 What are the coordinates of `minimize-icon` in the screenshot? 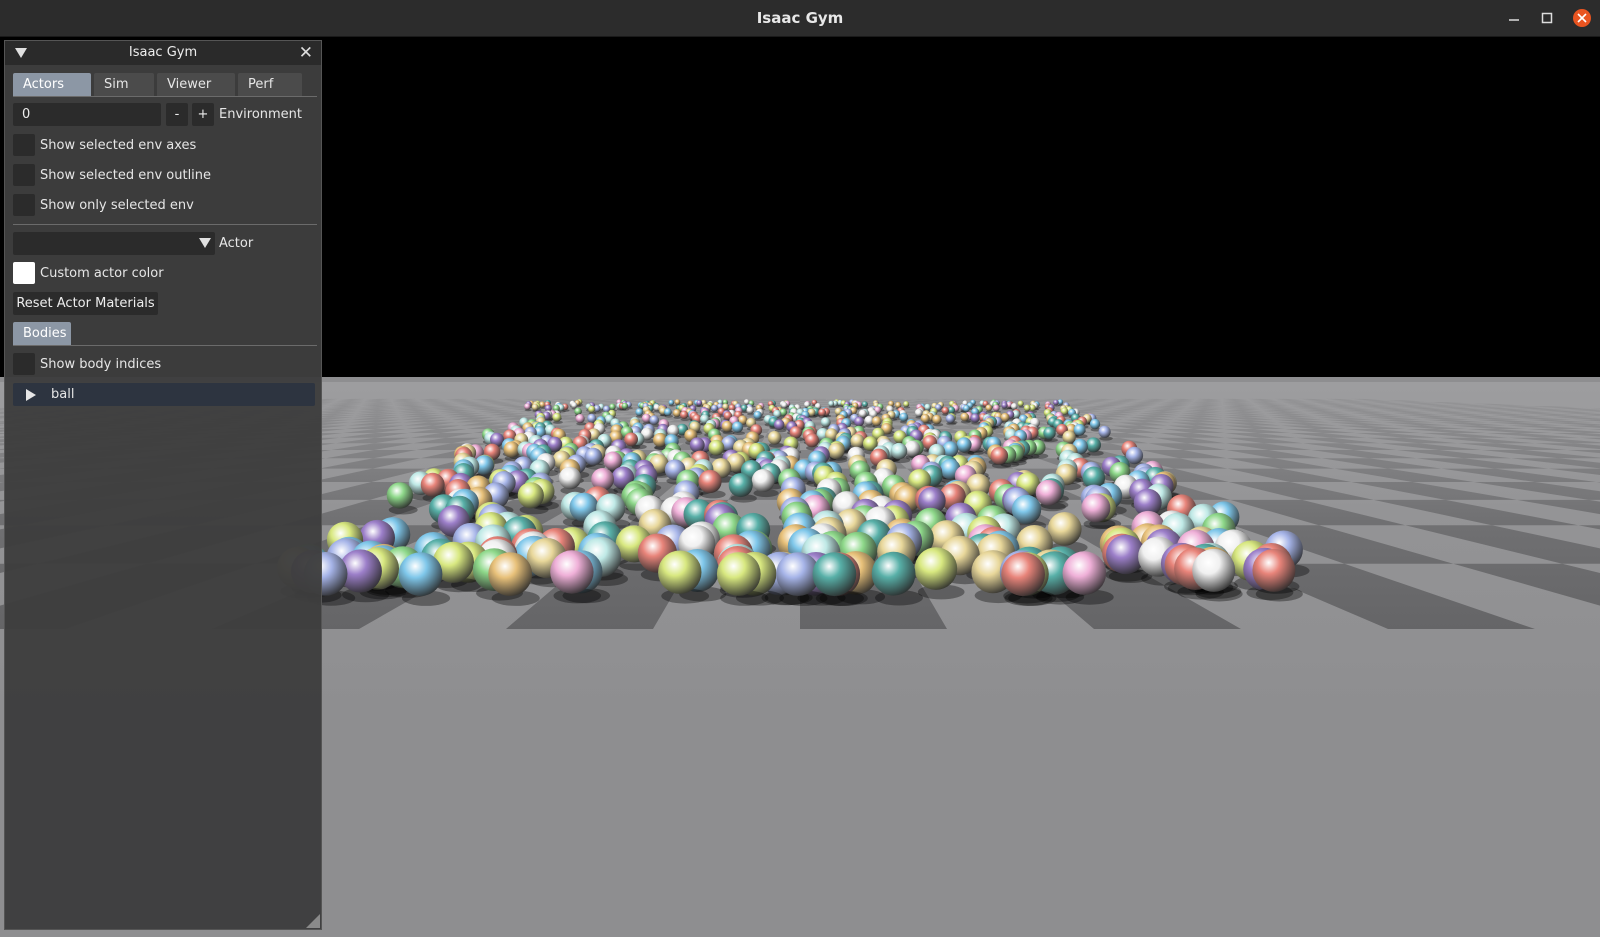 It's located at (1514, 20).